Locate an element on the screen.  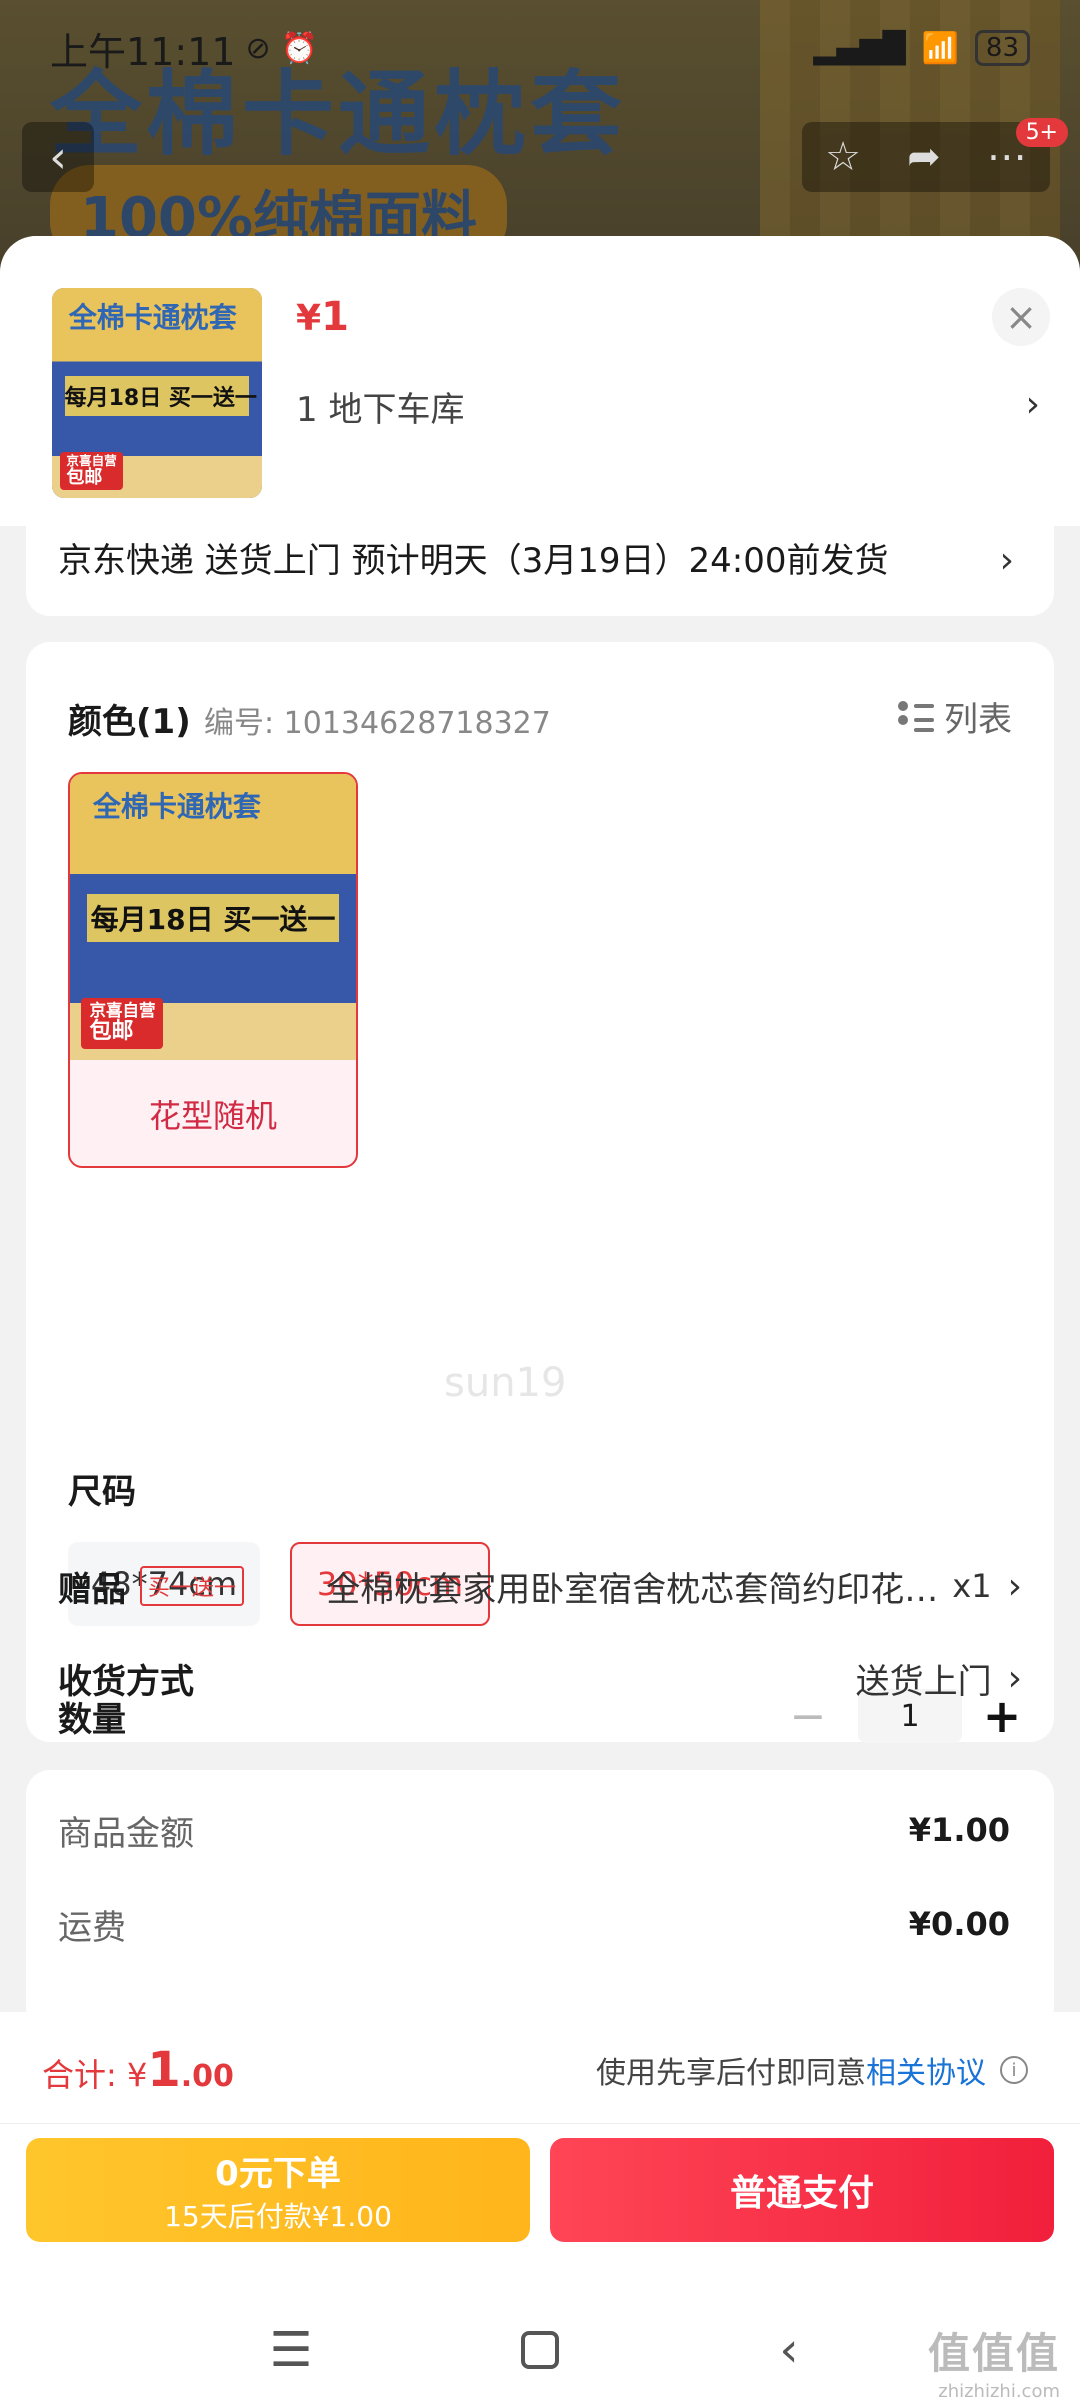
sheet-header: 全棉卡通枕套 每月18日 买一送一 京喜自营 包邮 ¥1 × 1 地下车库 › is located at coordinates (540, 381).